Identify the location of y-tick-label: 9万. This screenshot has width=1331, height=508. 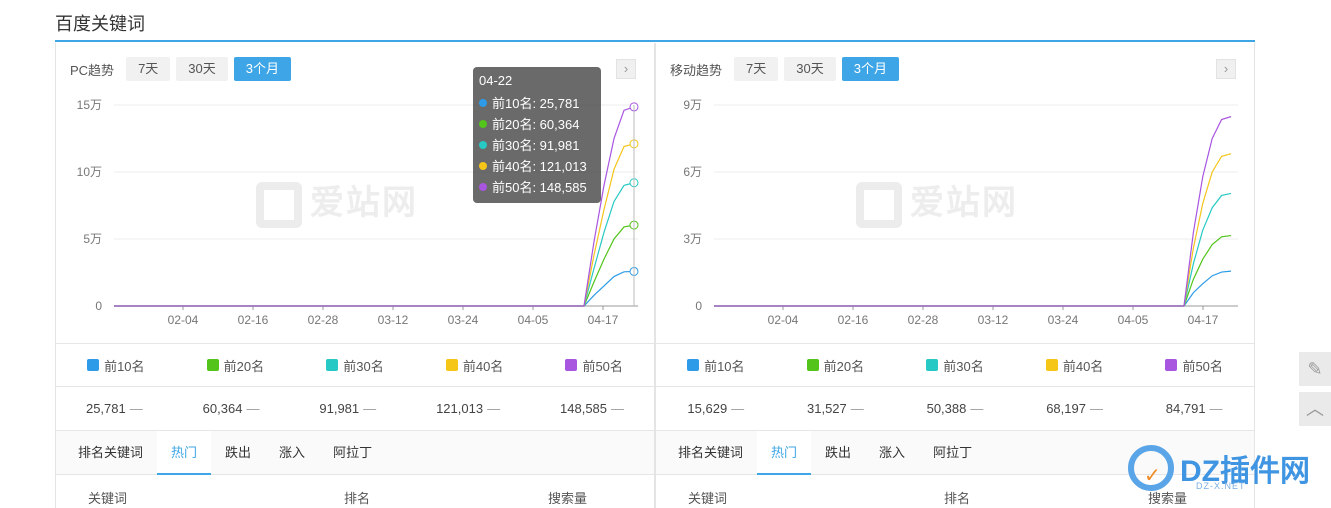
(692, 105).